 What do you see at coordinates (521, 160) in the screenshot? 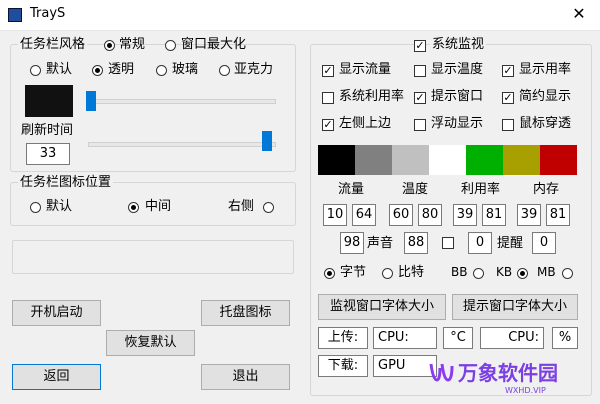
I see `color-swatch-olive` at bounding box center [521, 160].